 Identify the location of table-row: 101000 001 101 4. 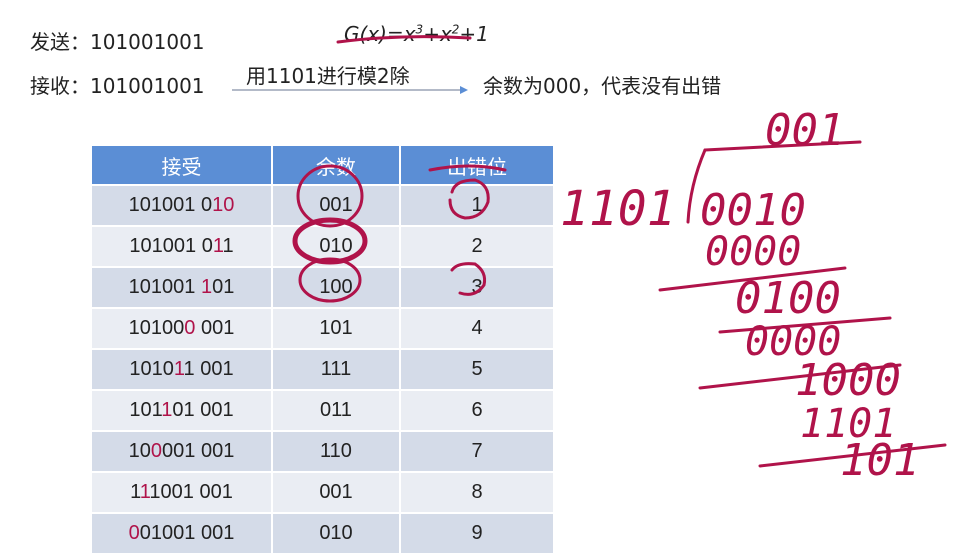
(322, 328).